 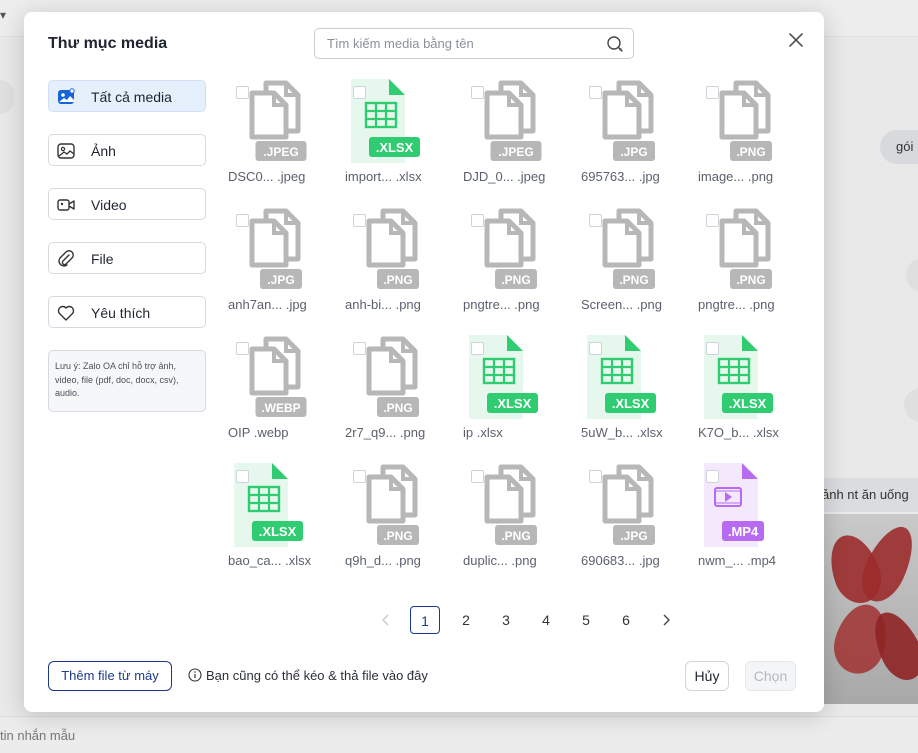 What do you see at coordinates (127, 96) in the screenshot?
I see `sidebar-item-all-media: Tất cả media` at bounding box center [127, 96].